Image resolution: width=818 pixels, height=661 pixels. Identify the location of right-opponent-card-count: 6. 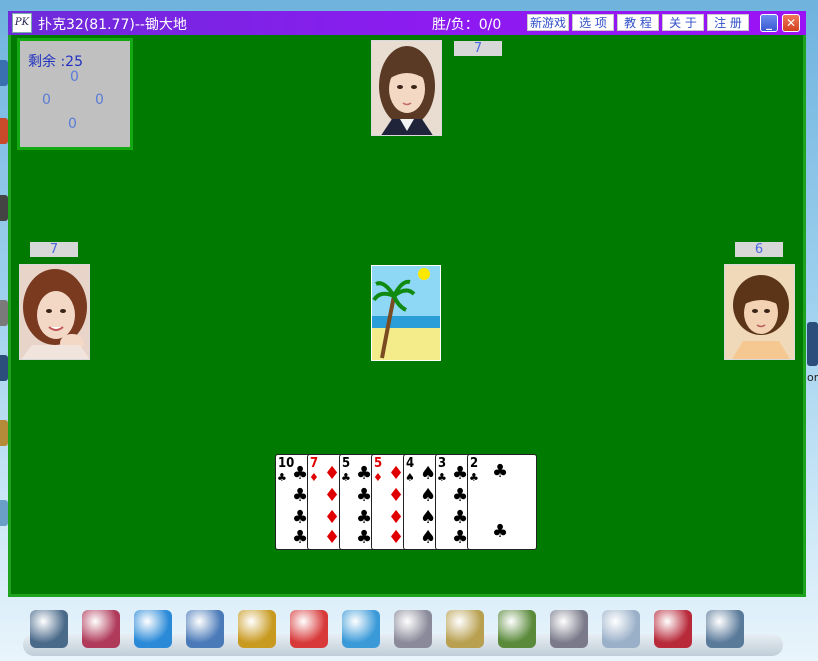
(759, 249).